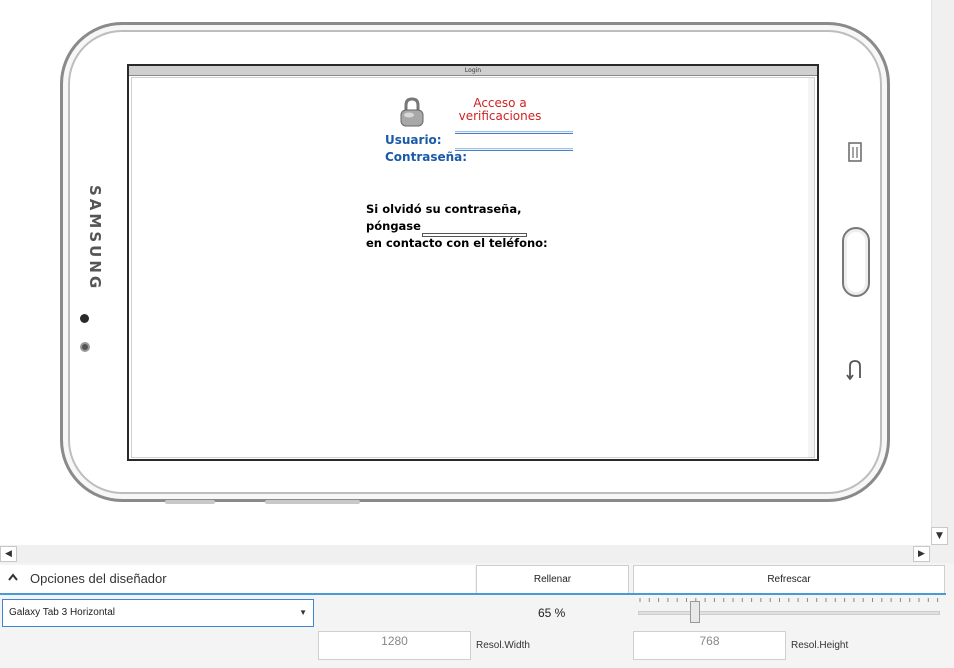 This screenshot has height=668, width=954. What do you see at coordinates (412, 112) in the screenshot?
I see `padlock-icon` at bounding box center [412, 112].